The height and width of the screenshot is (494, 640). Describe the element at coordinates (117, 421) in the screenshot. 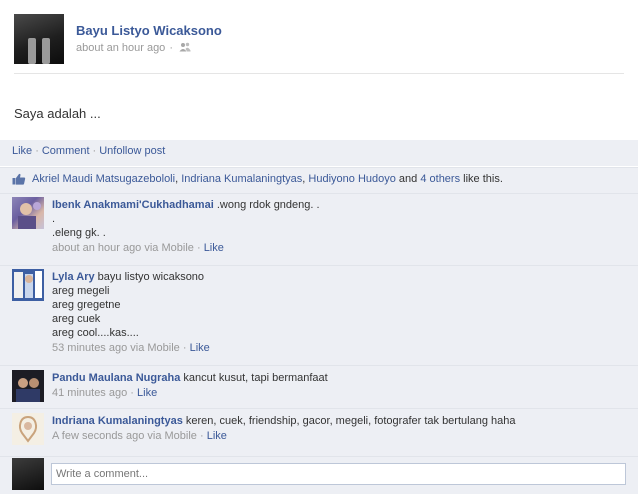

I see `commenter-name-link: Indriana Kumalaningtyas` at that location.